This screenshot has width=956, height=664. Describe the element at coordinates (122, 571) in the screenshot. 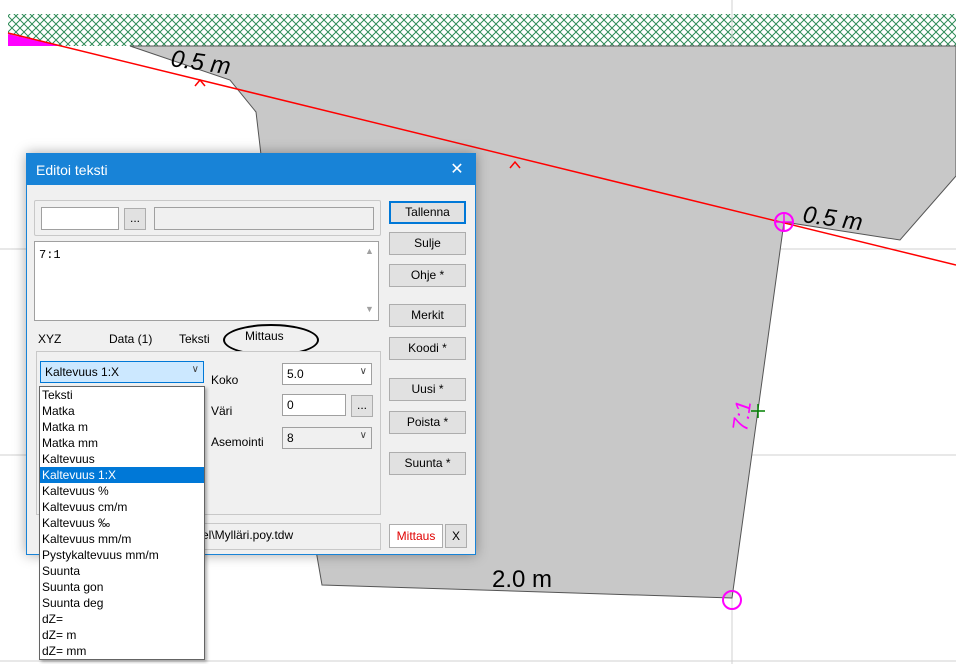

I see `dropdown-option: Suunta` at that location.